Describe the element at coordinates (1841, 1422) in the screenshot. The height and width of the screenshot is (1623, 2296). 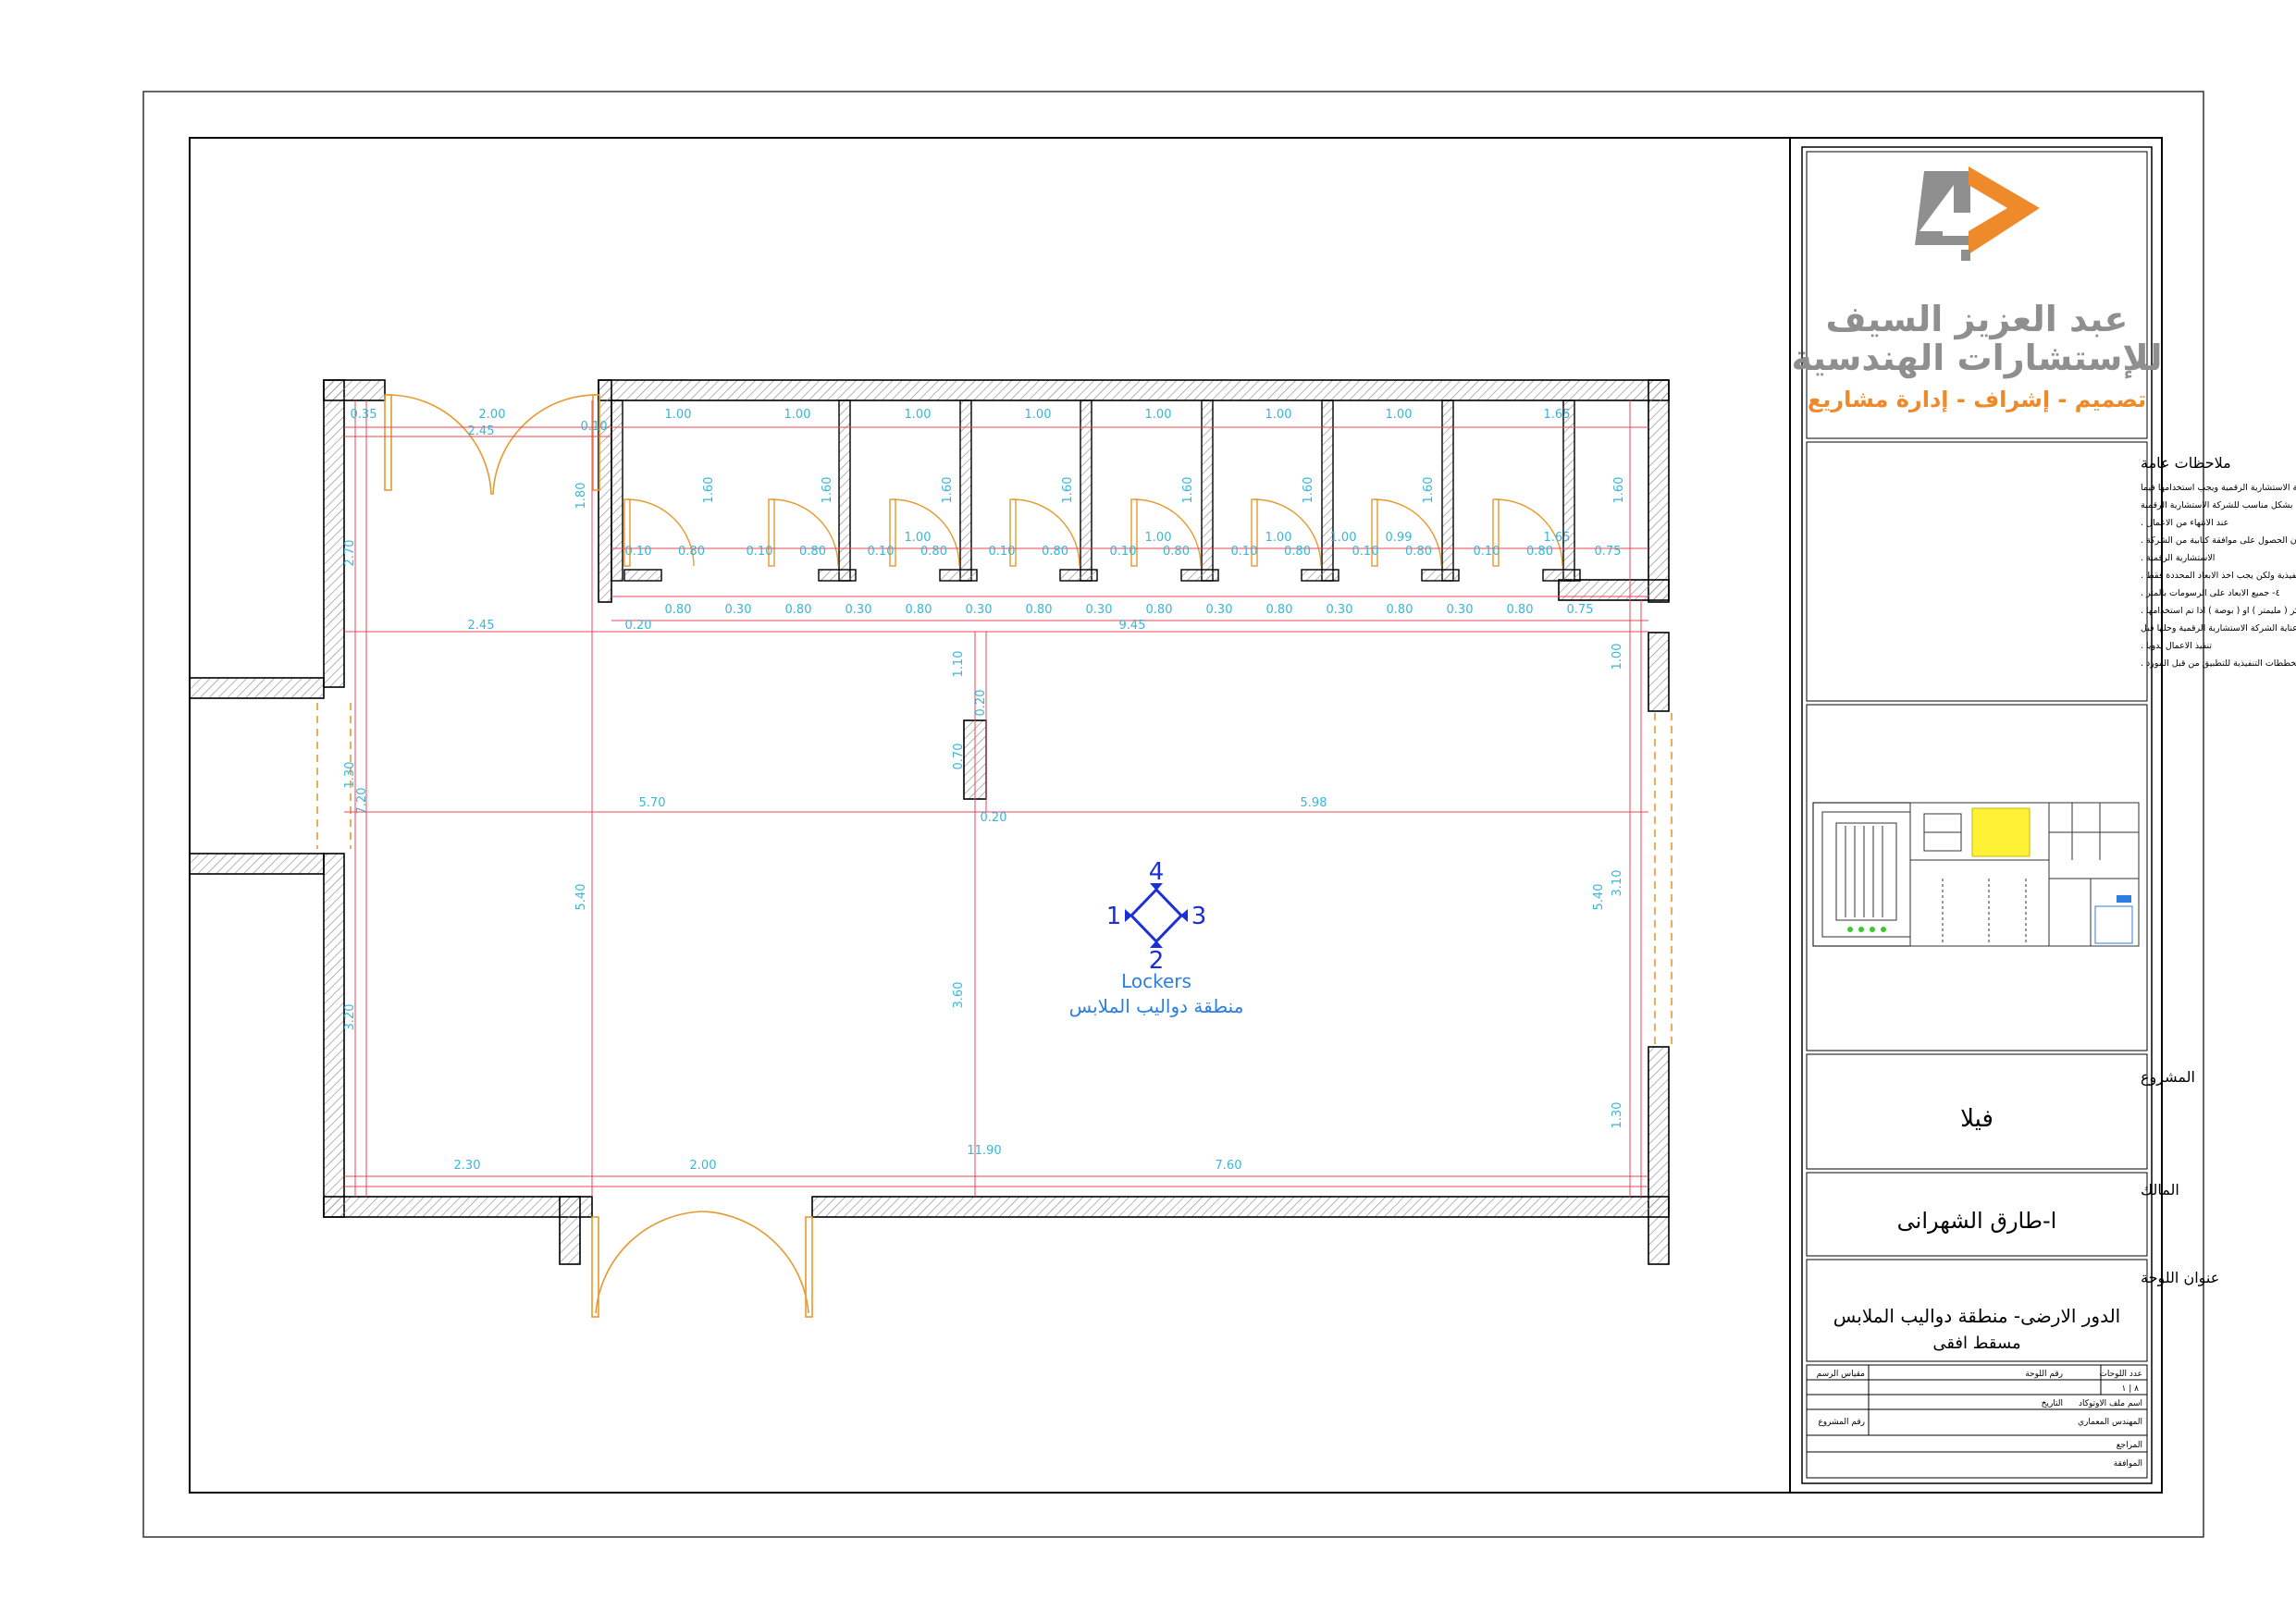
I see `table-project-no-label: رقم المشروع` at that location.